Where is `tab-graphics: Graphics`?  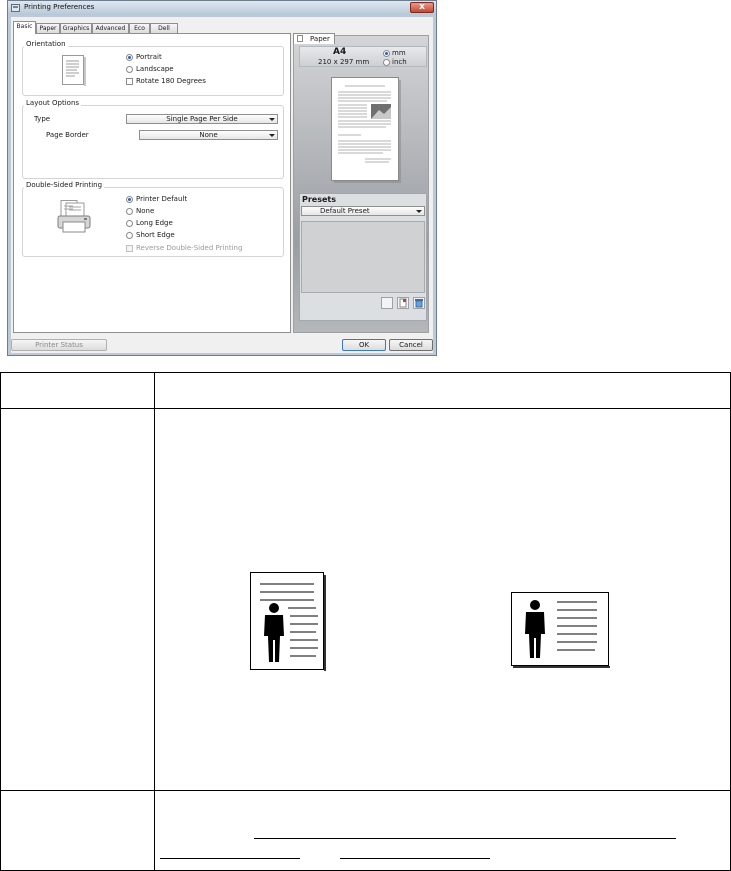 tab-graphics: Graphics is located at coordinates (76, 28).